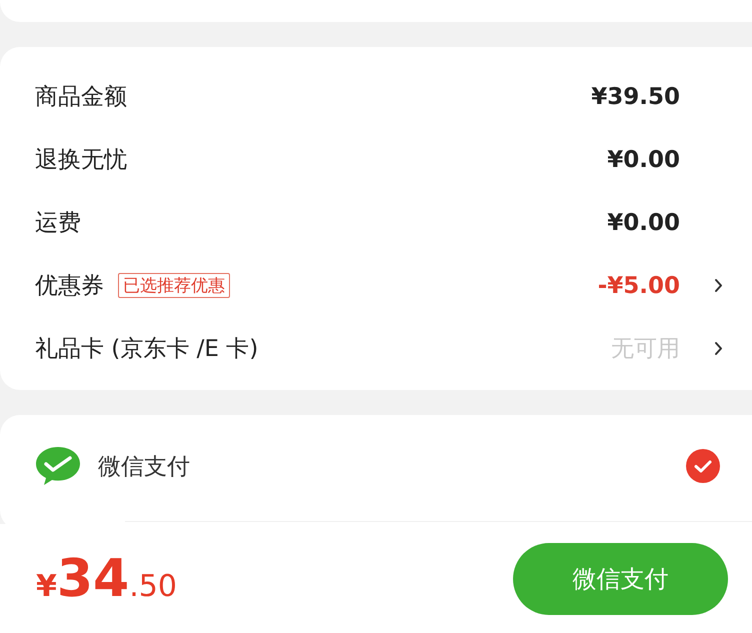 This screenshot has height=633, width=752. What do you see at coordinates (174, 285) in the screenshot?
I see `coupon-tag: 已选推荐优惠` at bounding box center [174, 285].